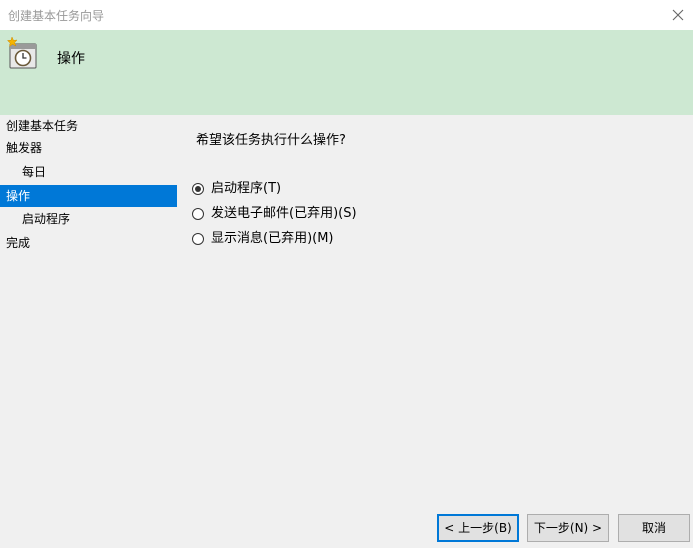 This screenshot has width=693, height=548. What do you see at coordinates (24, 148) in the screenshot?
I see `nav-item-trigger: 触发器` at bounding box center [24, 148].